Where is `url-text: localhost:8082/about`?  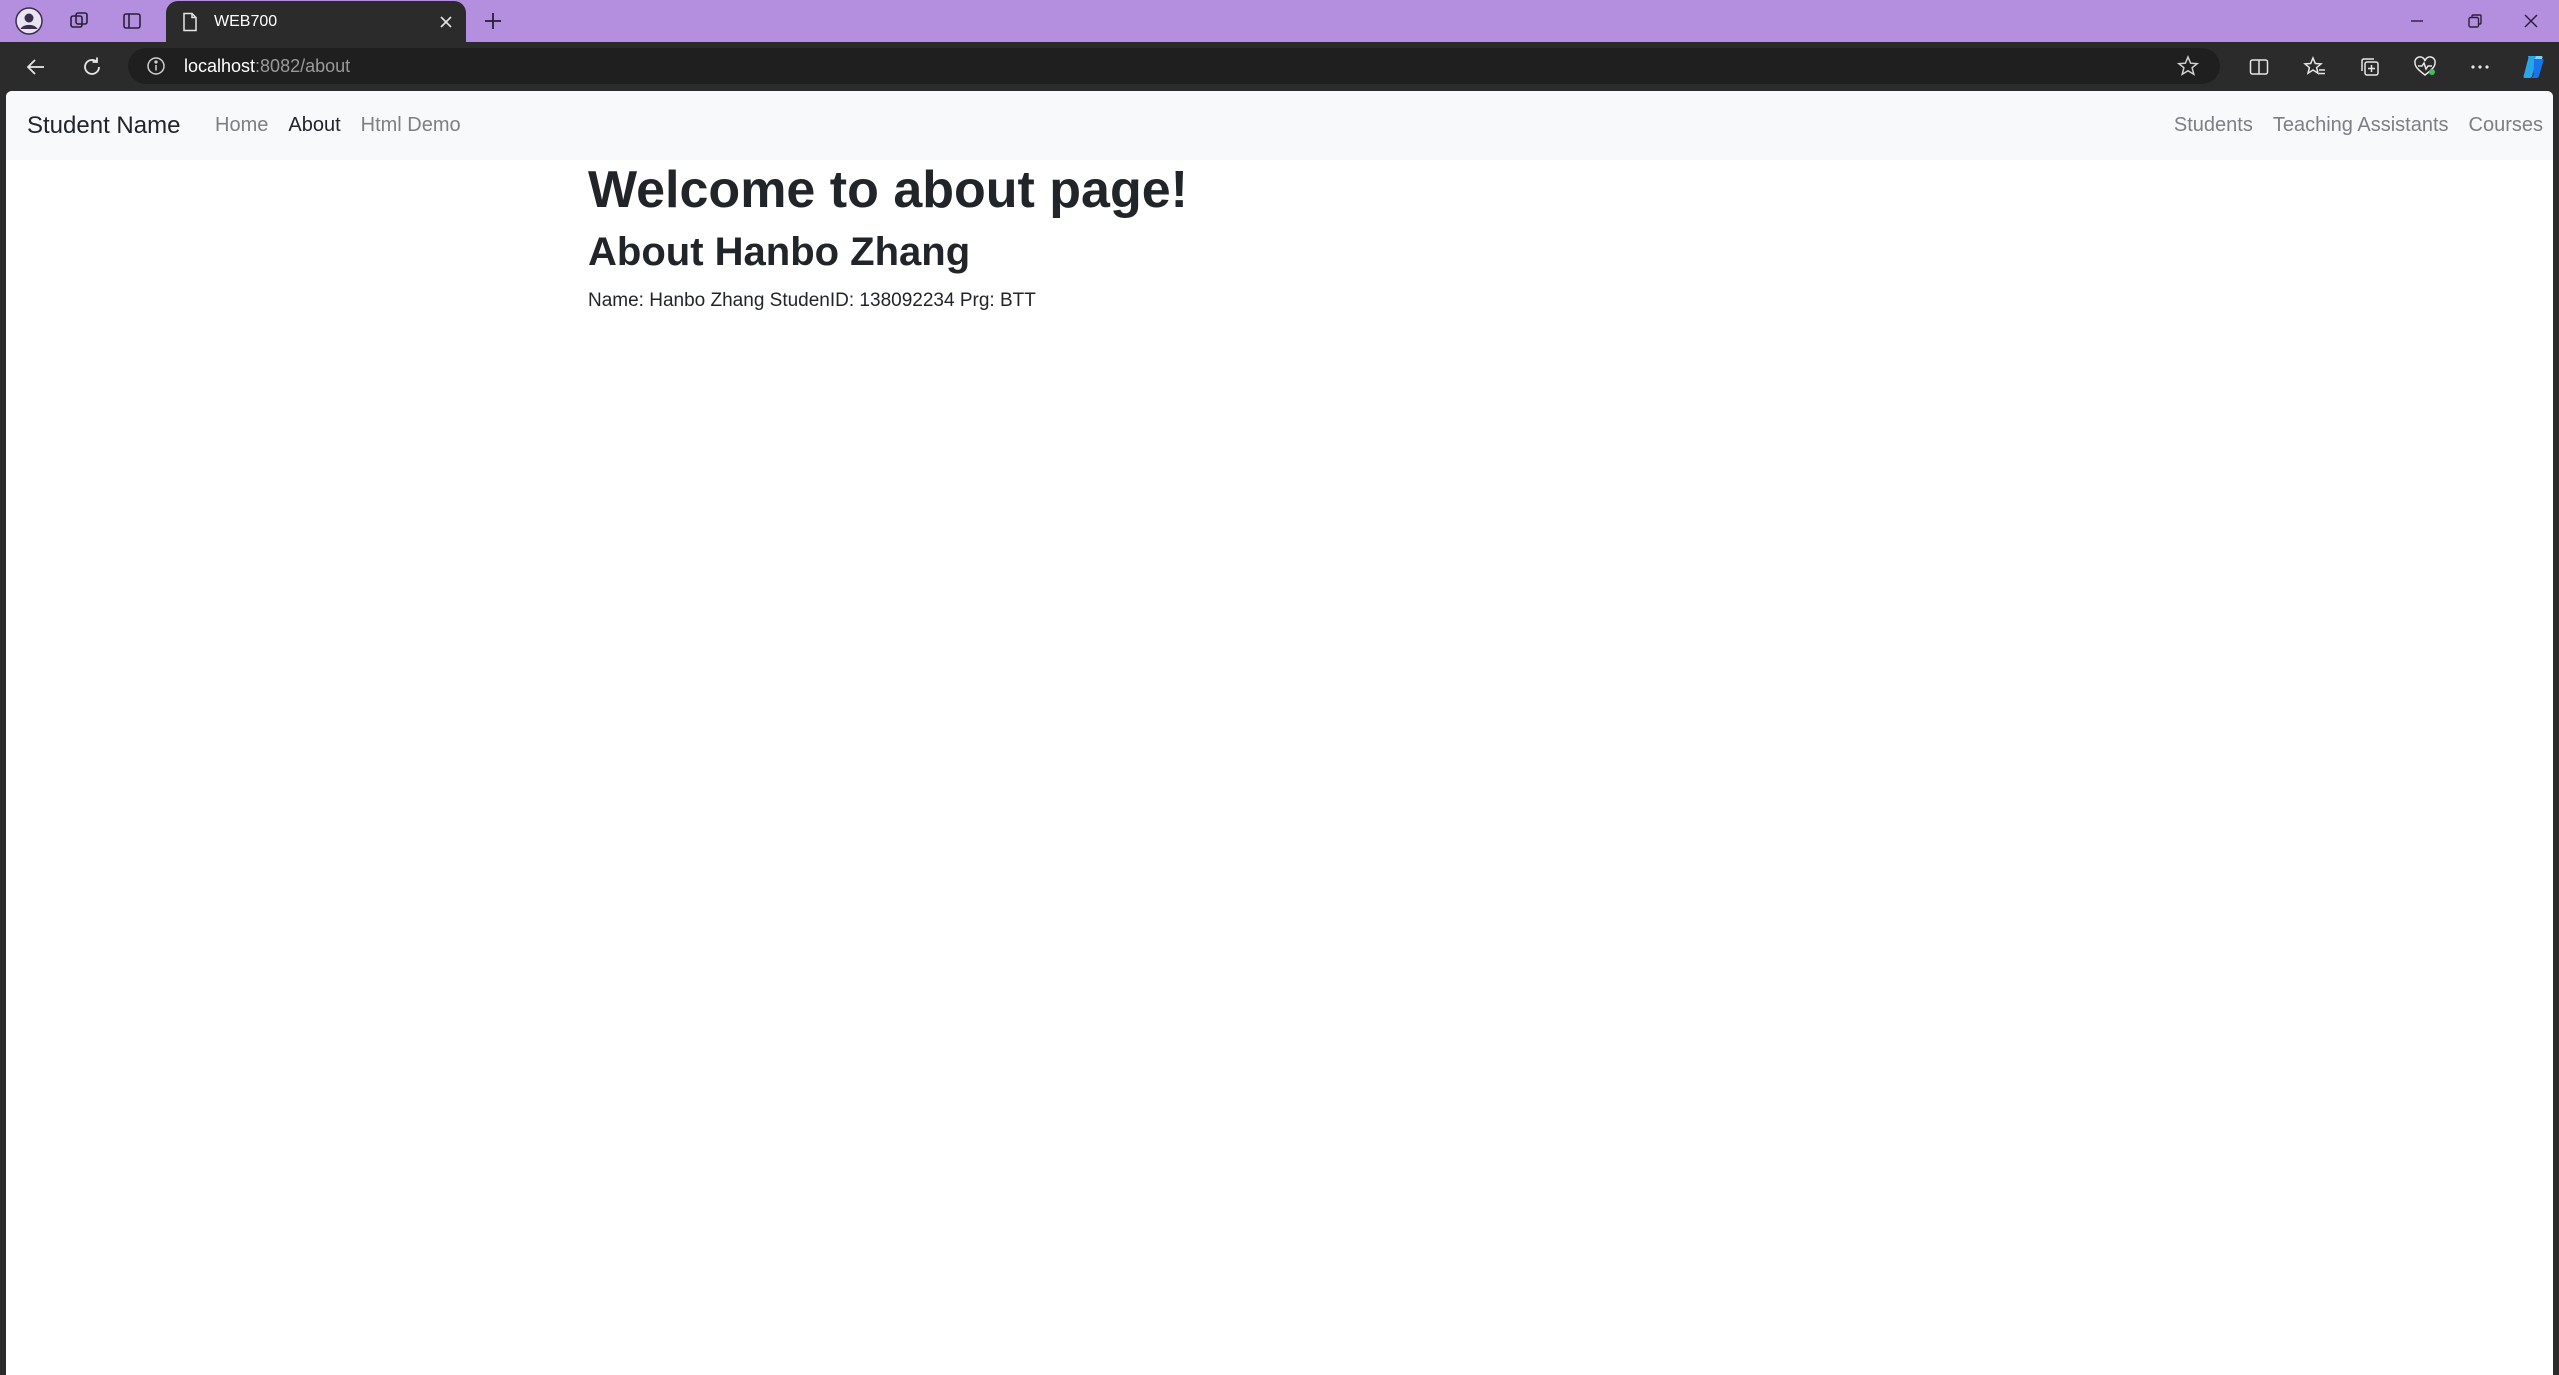 url-text: localhost:8082/about is located at coordinates (267, 66).